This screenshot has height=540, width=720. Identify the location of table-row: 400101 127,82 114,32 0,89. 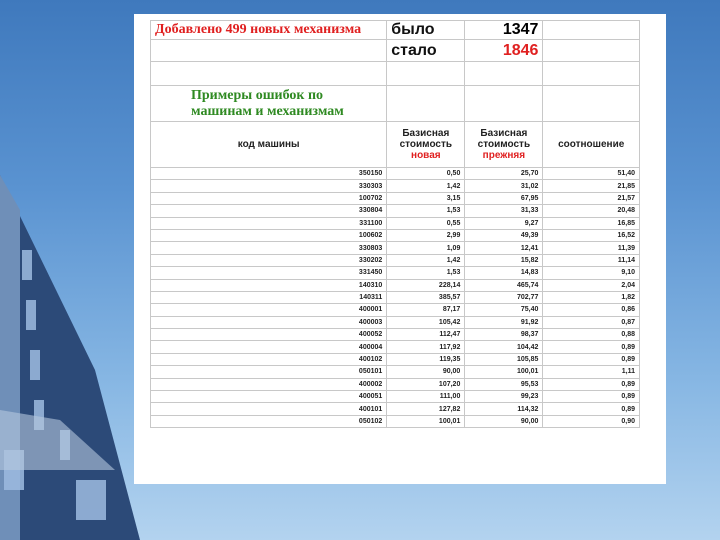
(394, 409).